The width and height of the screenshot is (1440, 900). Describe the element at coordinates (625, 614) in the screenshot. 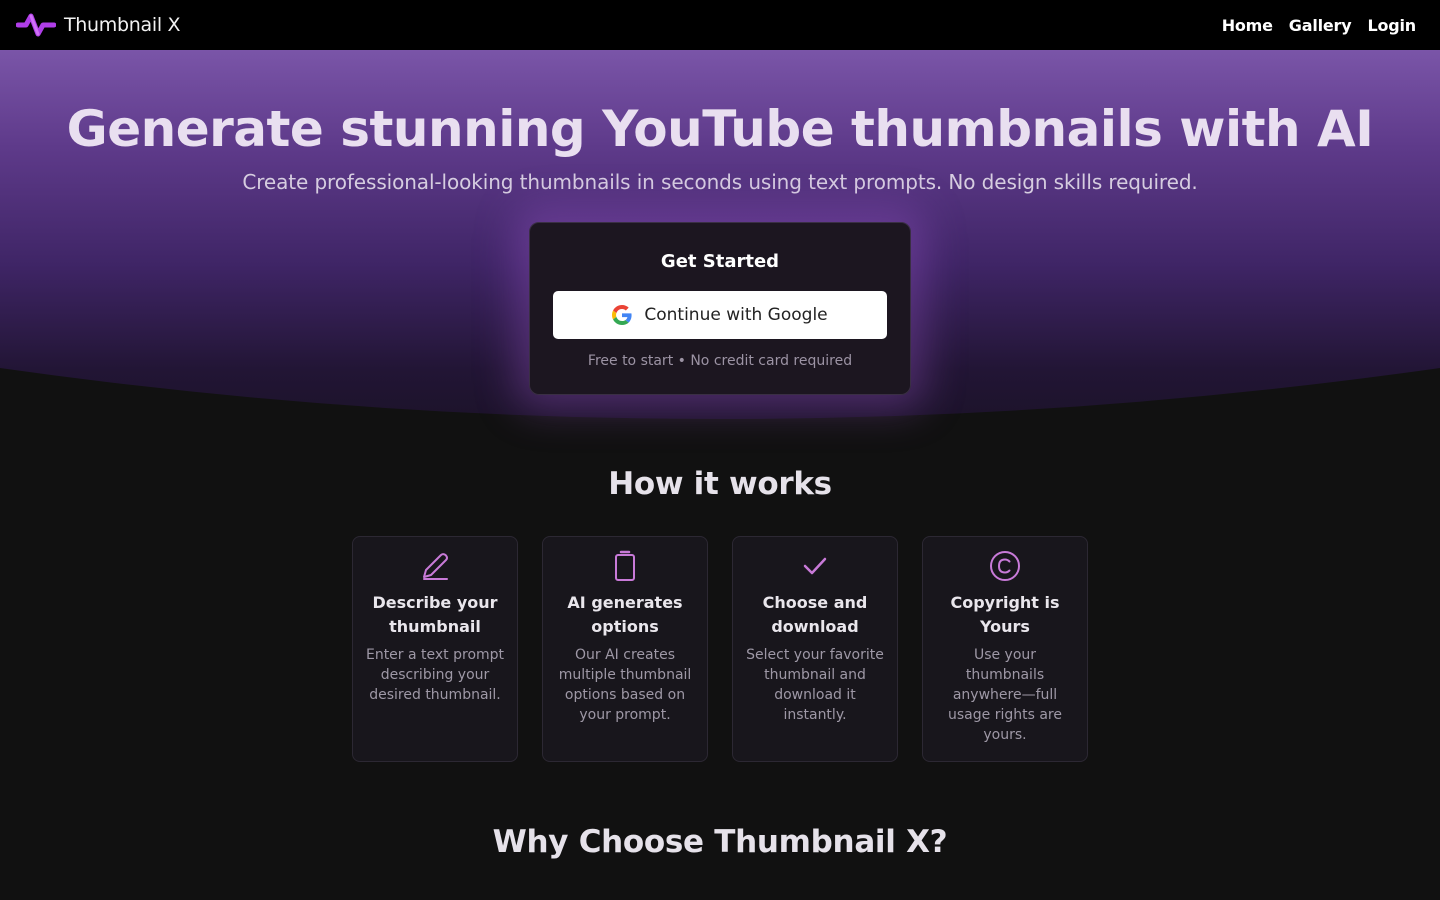

I see `step-title: AI generates options` at that location.